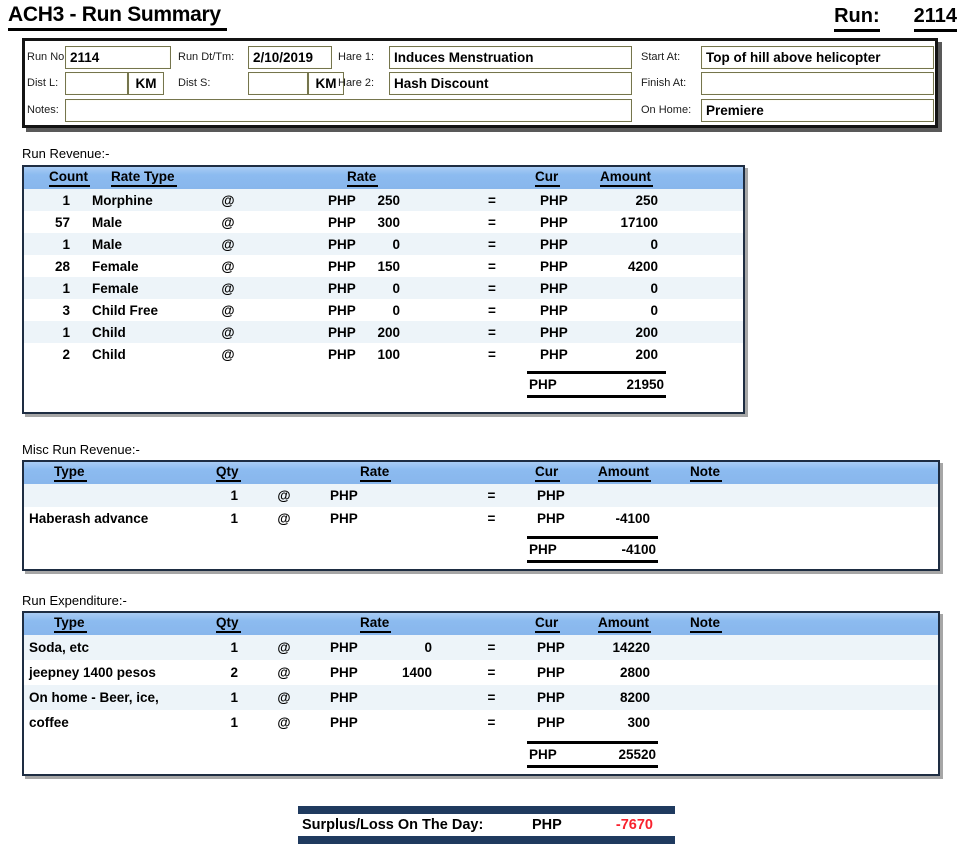  I want to click on amount-cell: 250, so click(646, 200).